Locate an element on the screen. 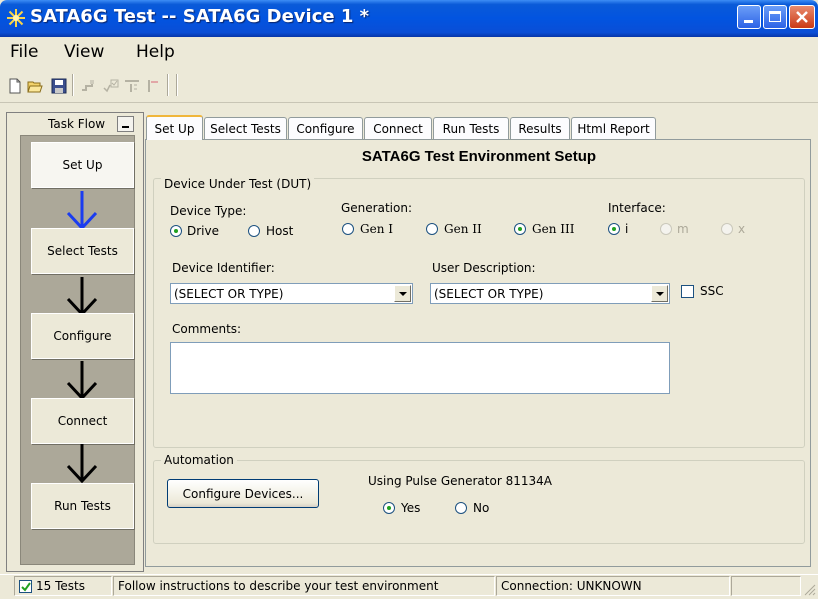  minimize-button is located at coordinates (749, 17).